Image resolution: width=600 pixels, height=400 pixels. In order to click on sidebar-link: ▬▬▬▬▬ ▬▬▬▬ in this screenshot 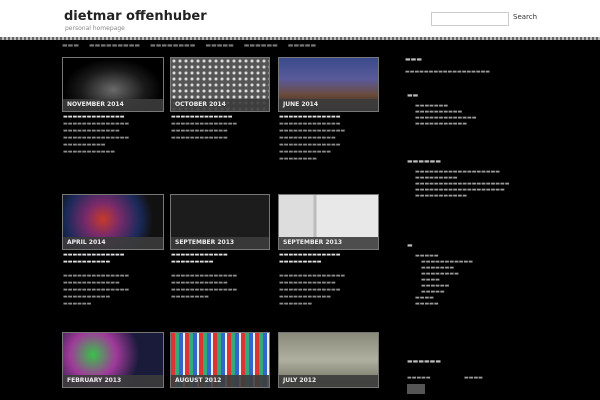, I will do `click(445, 378)`.